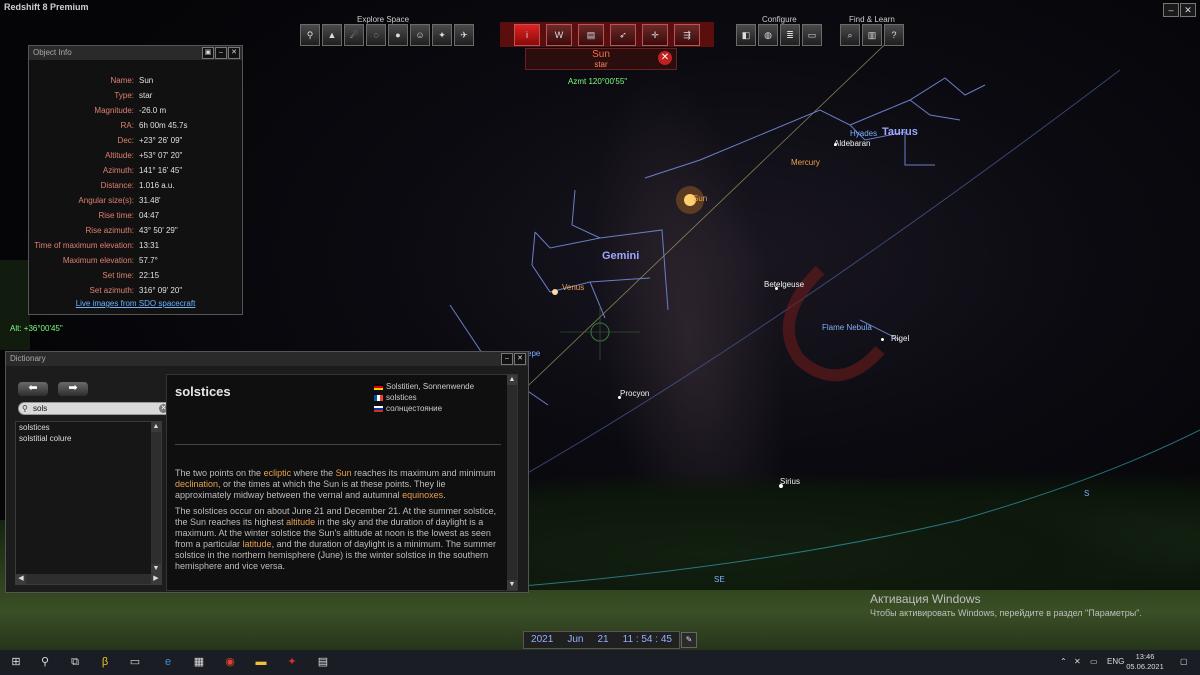 The image size is (1200, 675). Describe the element at coordinates (45, 662) in the screenshot. I see `search-taskbar-icon: ⚲` at that location.